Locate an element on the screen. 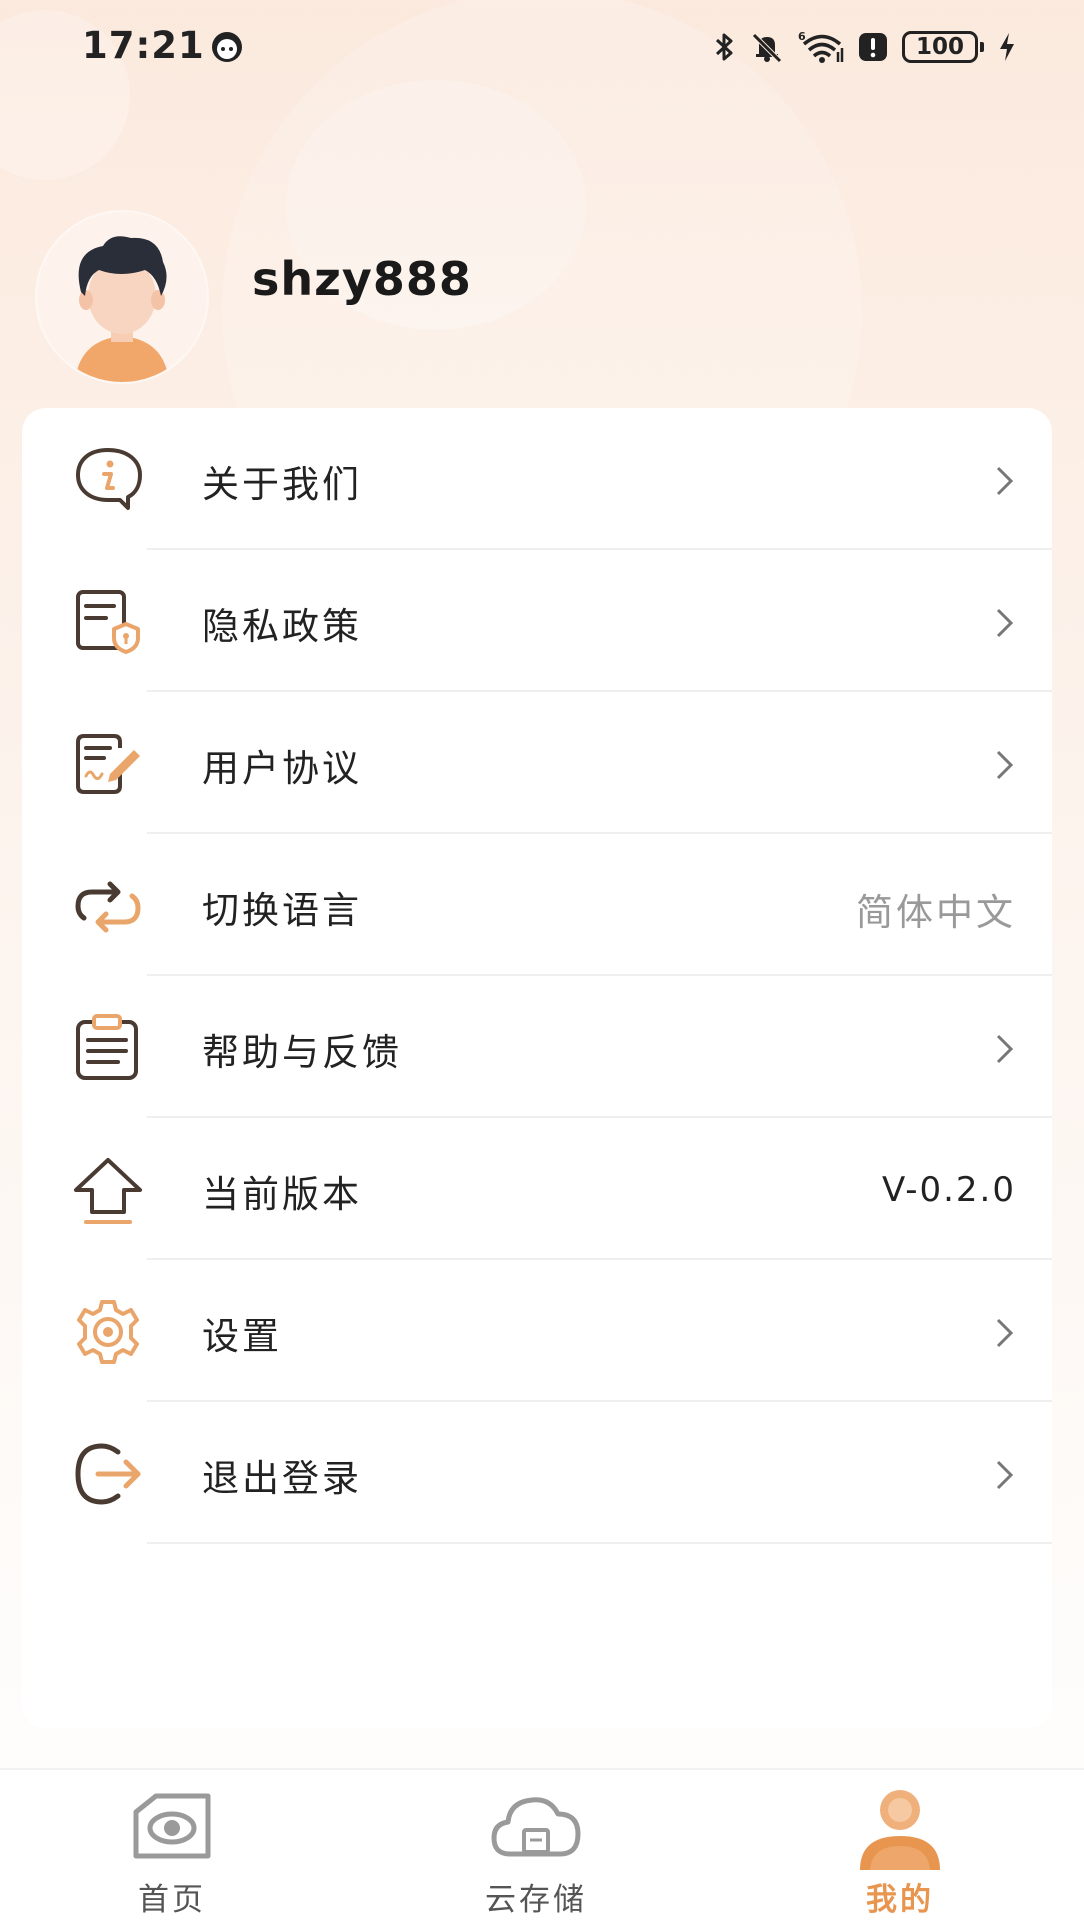  menu-item-switch-language: 切换语言 简体中文 is located at coordinates (537, 905).